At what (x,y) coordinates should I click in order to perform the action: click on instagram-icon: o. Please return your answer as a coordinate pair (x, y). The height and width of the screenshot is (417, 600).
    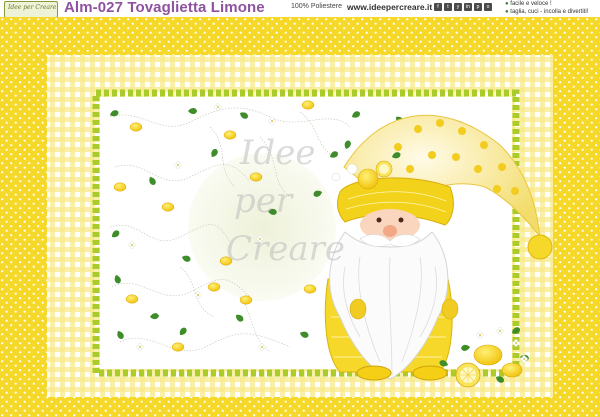
    Looking at the image, I should click on (488, 7).